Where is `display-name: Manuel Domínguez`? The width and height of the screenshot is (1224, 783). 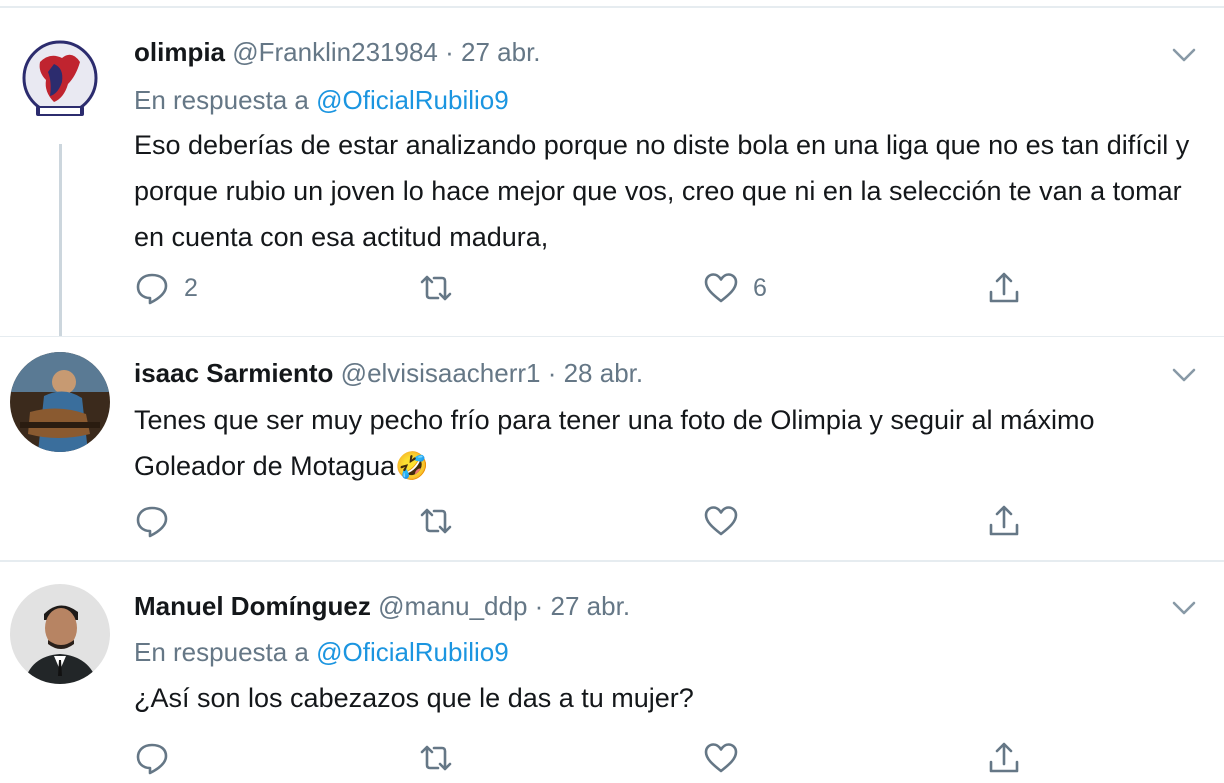
display-name: Manuel Domínguez is located at coordinates (252, 606).